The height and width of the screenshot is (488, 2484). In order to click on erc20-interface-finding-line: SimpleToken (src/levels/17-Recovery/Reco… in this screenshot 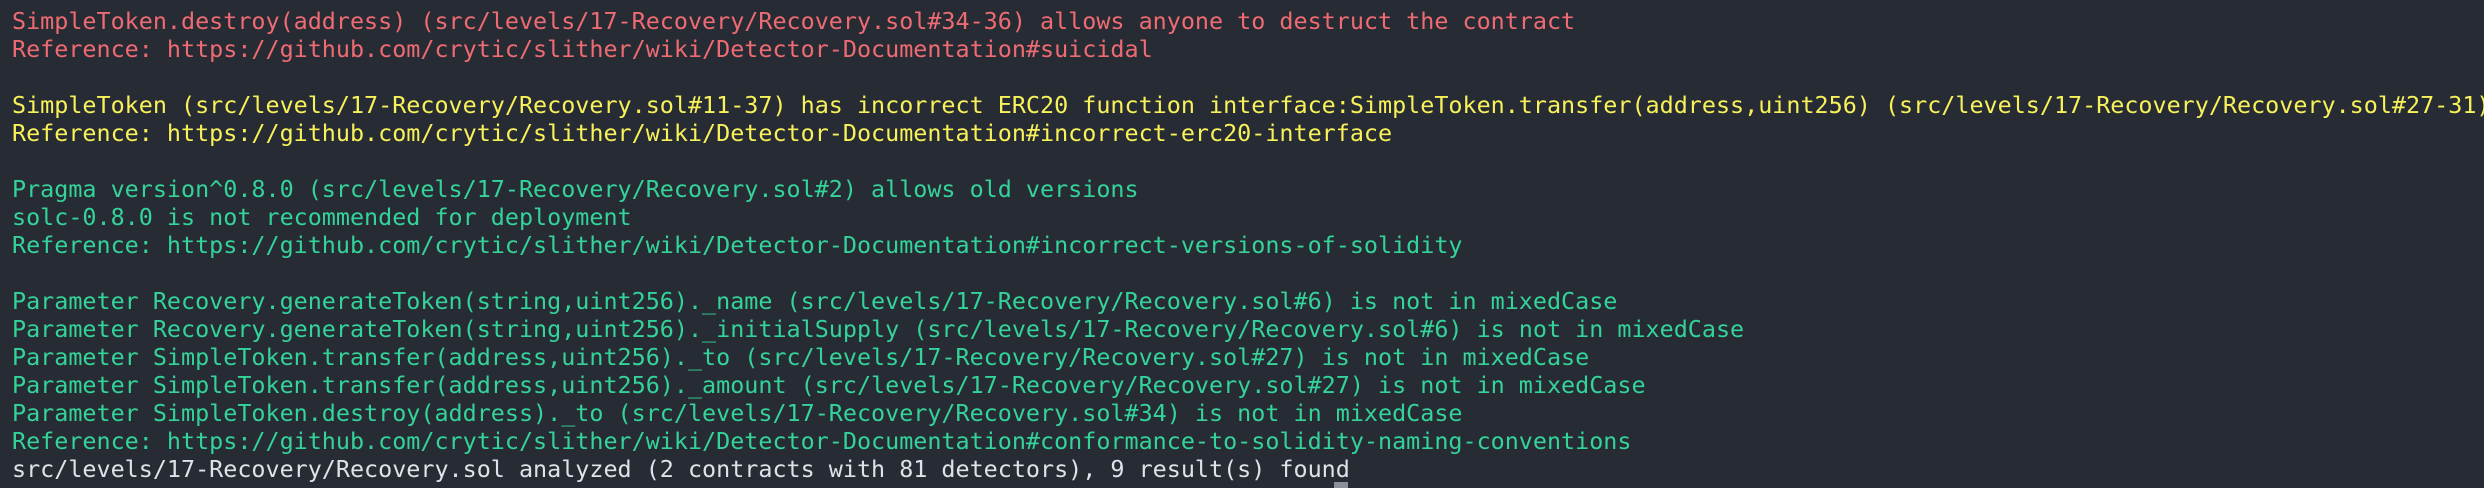, I will do `click(1248, 105)`.